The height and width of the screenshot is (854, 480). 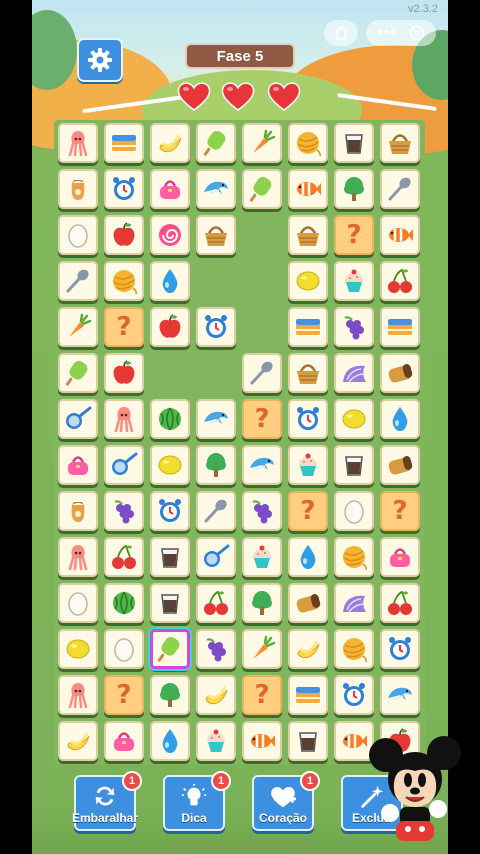 I want to click on hint-button: Dica 1, so click(x=197, y=801).